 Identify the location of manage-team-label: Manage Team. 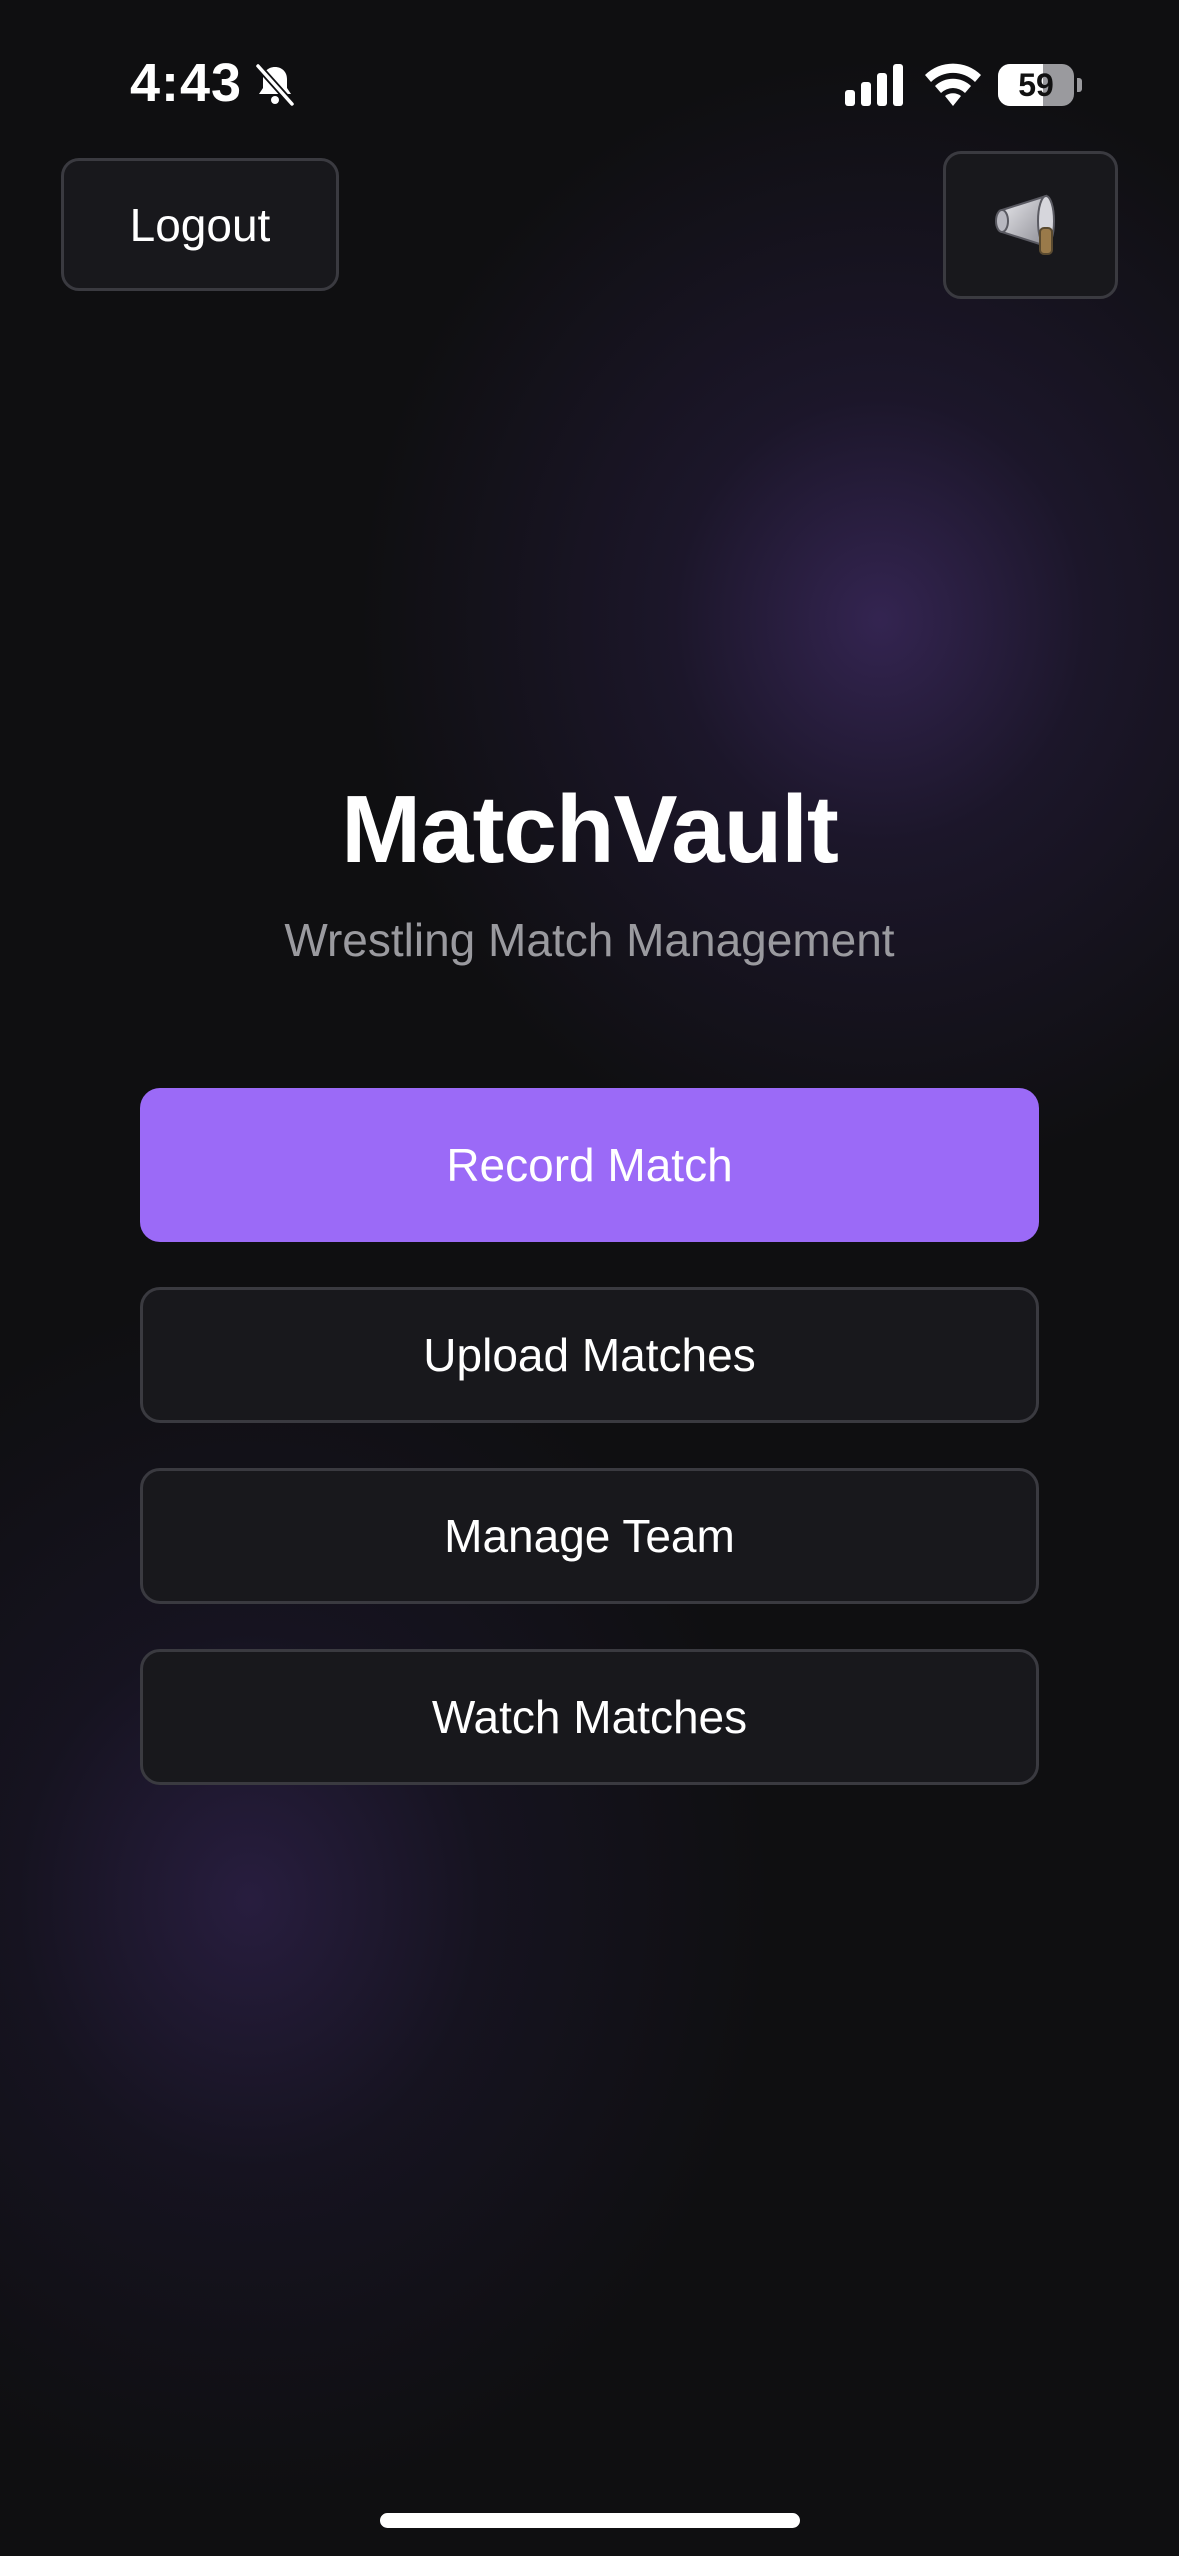
(589, 1536).